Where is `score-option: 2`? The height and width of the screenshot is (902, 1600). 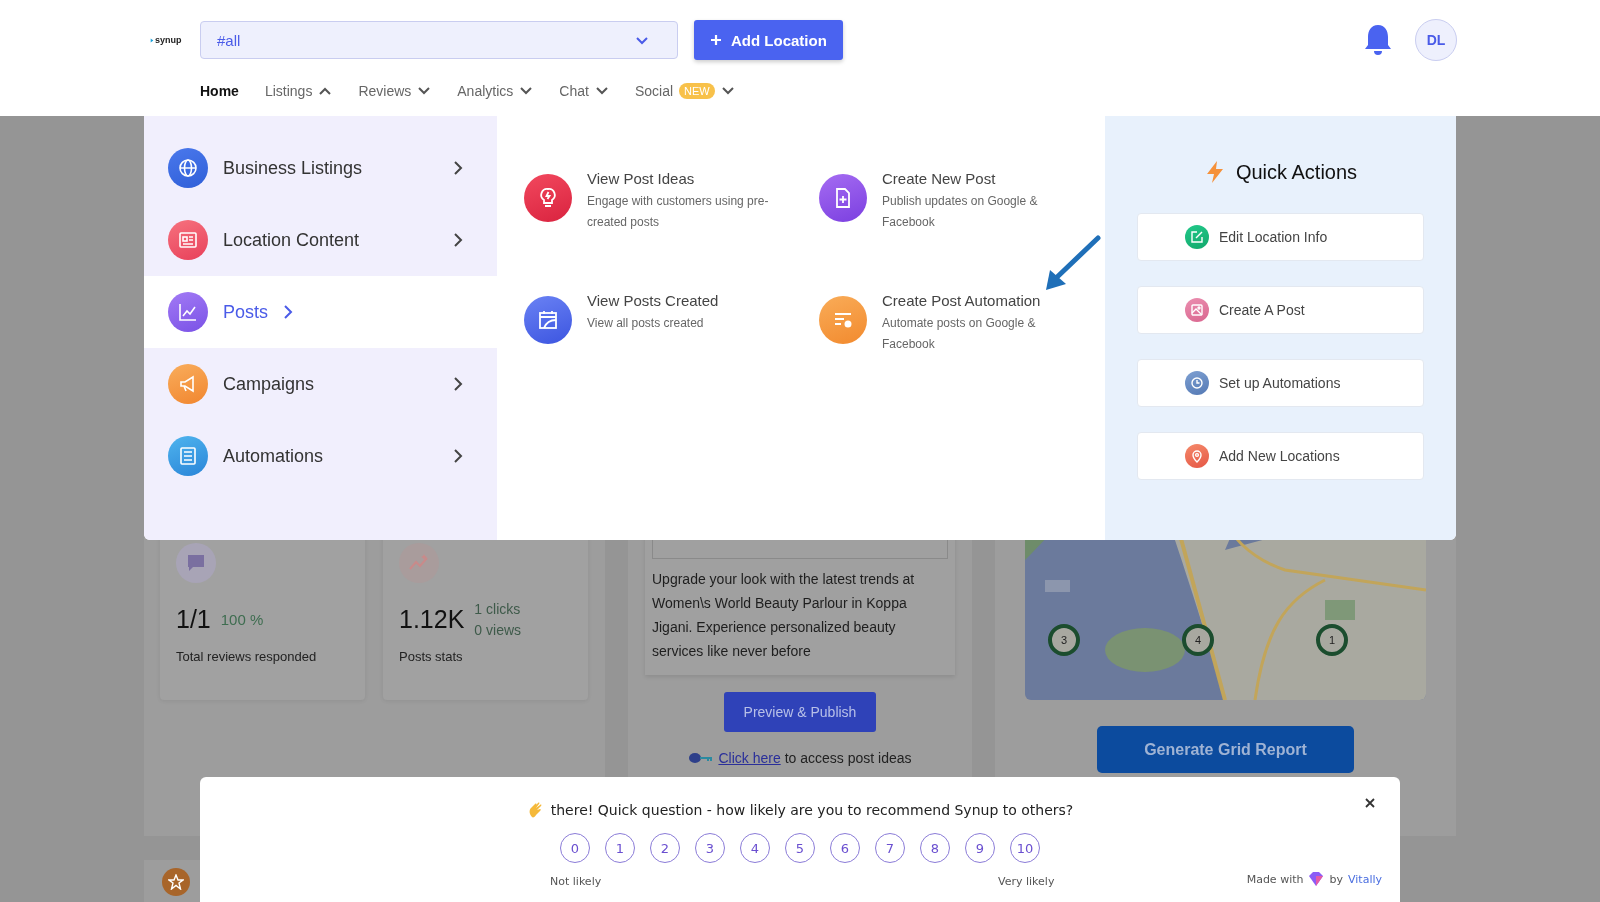 score-option: 2 is located at coordinates (665, 848).